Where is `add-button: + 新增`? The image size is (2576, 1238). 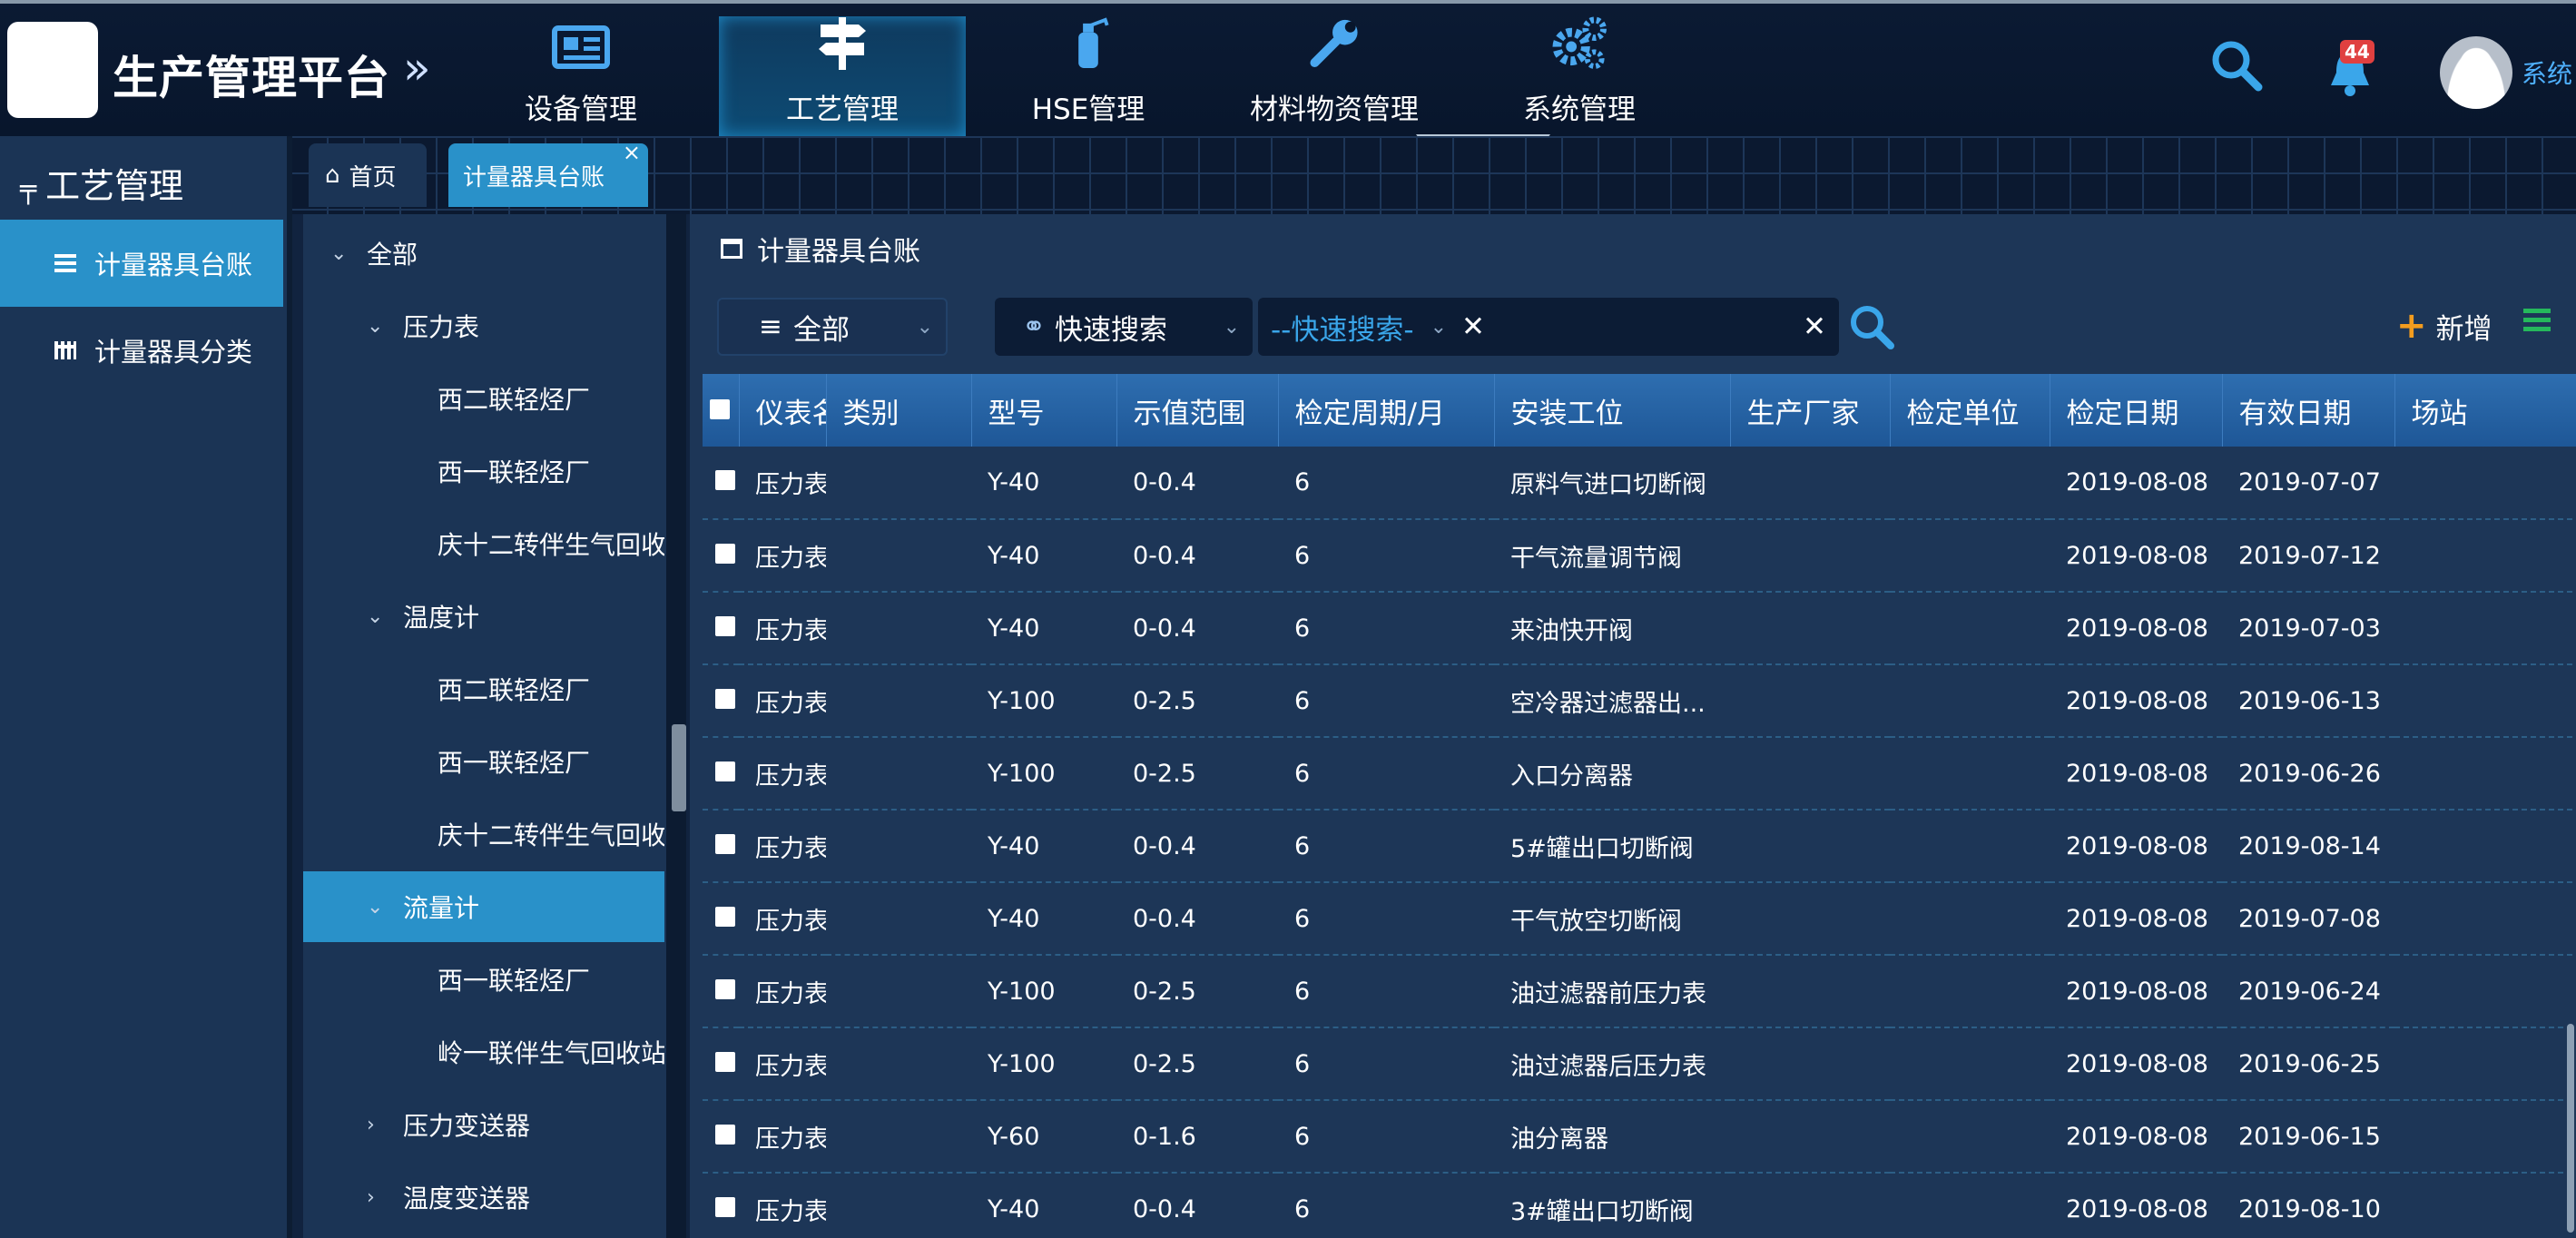
add-button: + 新增 is located at coordinates (2444, 326).